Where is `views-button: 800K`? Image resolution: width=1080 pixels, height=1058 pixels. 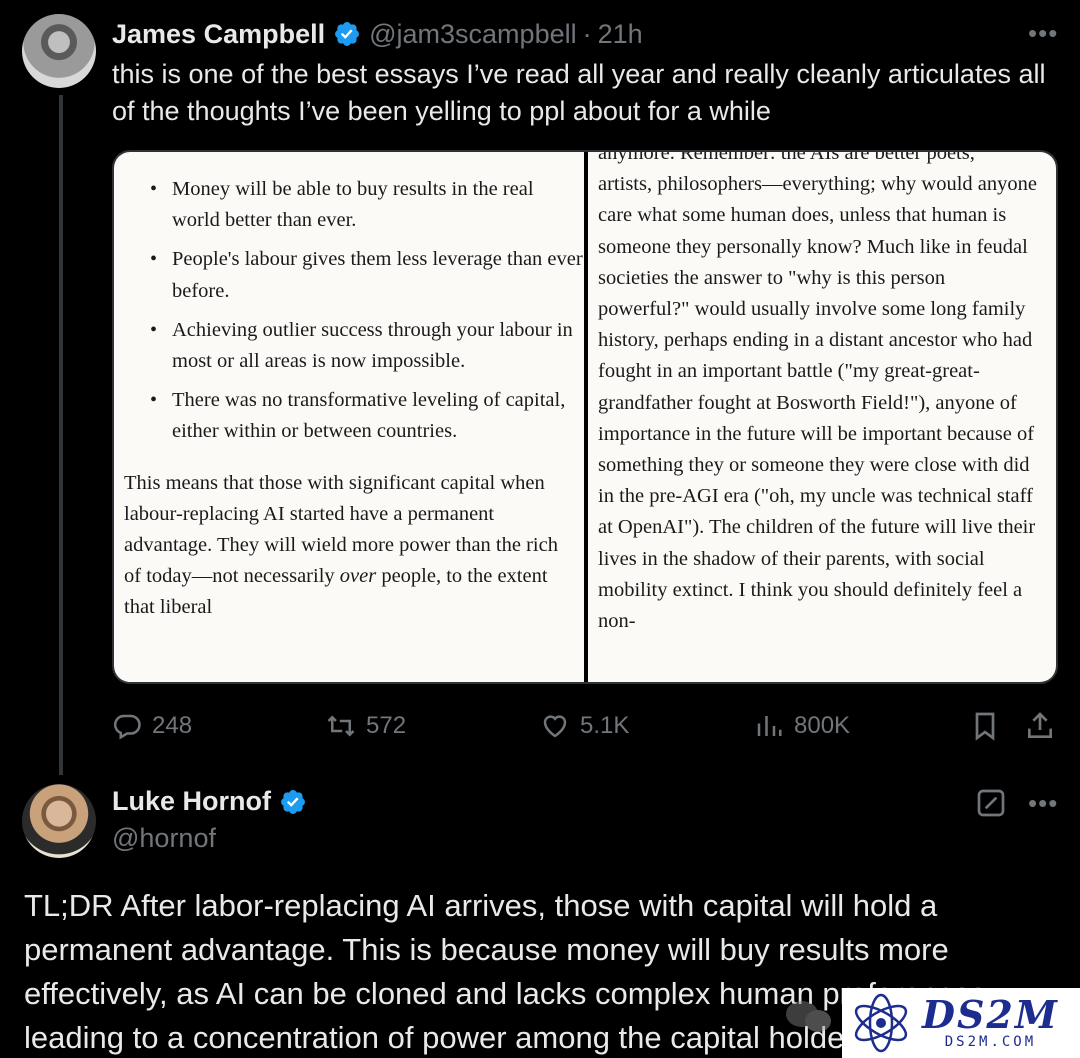
views-button: 800K is located at coordinates (802, 726).